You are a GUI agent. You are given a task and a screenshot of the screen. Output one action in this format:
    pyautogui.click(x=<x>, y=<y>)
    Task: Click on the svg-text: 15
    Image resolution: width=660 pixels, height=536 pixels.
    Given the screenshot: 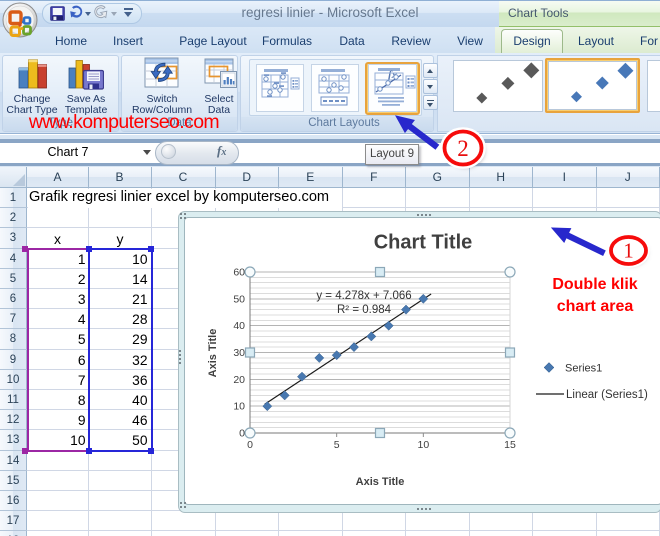 What is the action you would take?
    pyautogui.click(x=510, y=445)
    